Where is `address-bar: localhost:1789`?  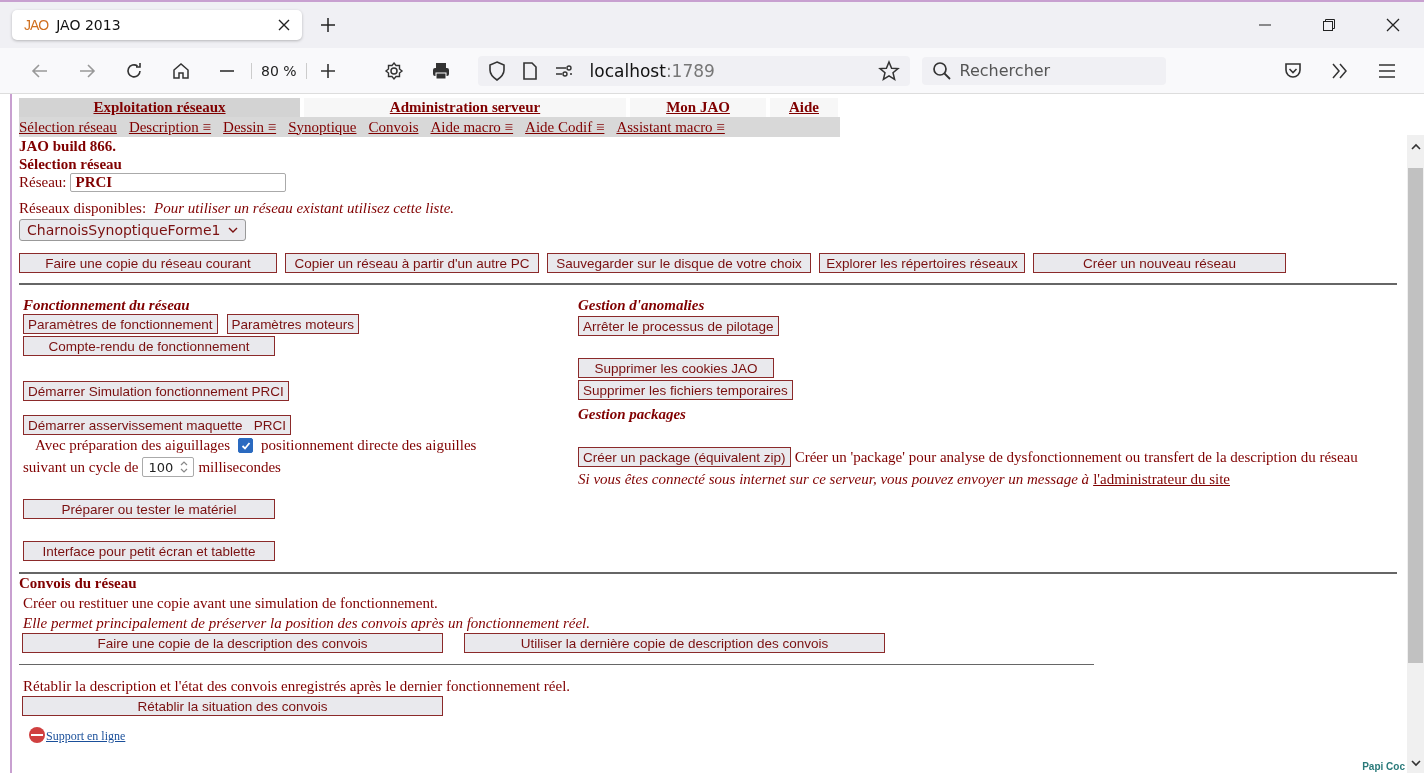
address-bar: localhost:1789 is located at coordinates (693, 70).